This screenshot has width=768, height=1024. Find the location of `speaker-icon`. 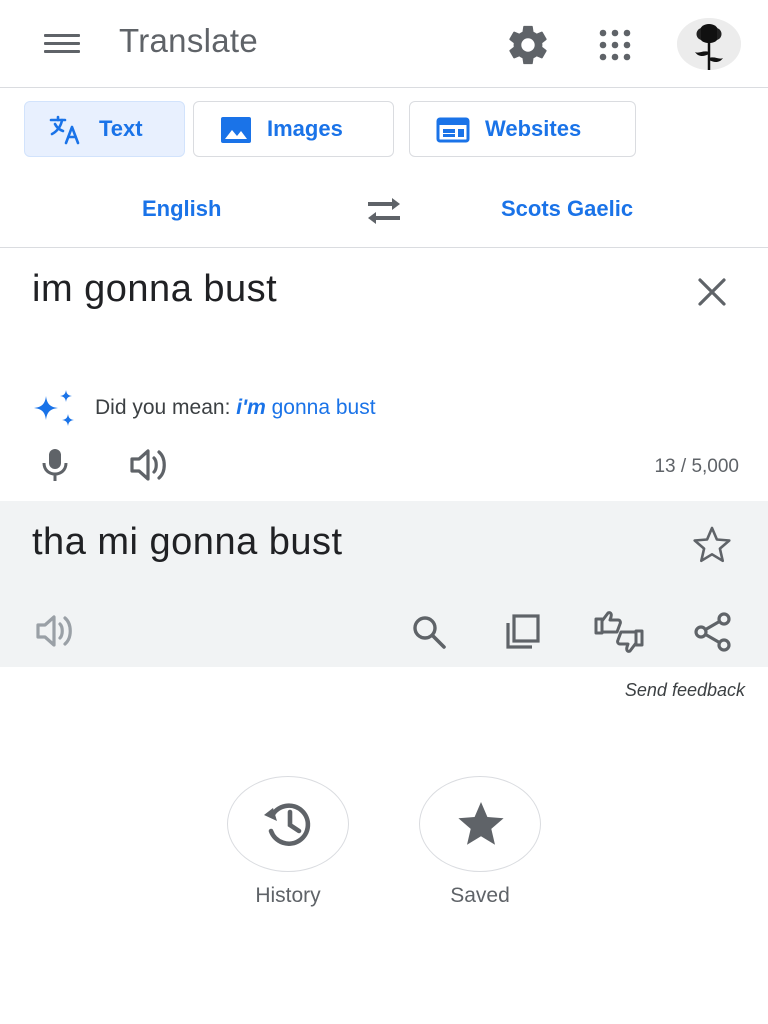

speaker-icon is located at coordinates (150, 465).